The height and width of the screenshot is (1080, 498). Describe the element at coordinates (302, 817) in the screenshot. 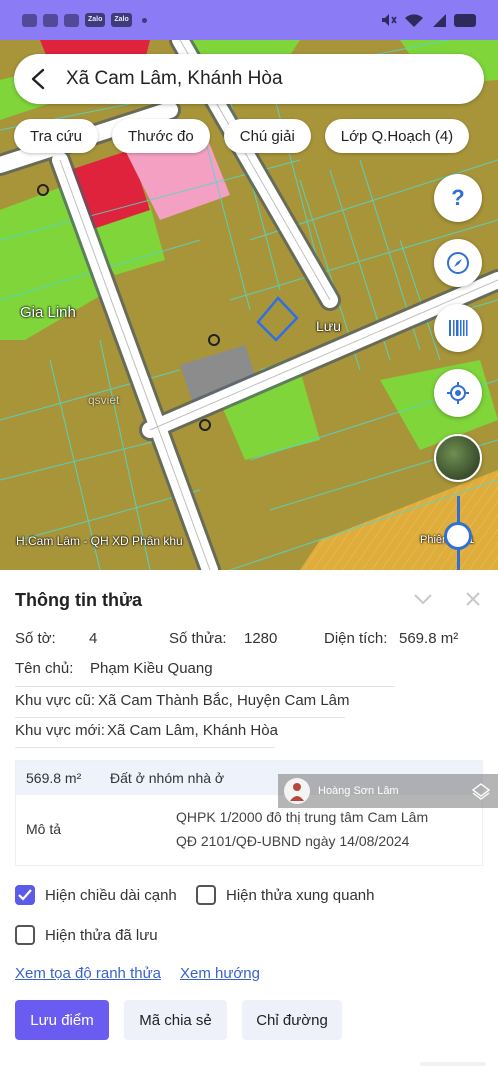

I see `table-desc-line1: QHPK 1/2000 đô thị trung tâm Cam Lâm` at that location.